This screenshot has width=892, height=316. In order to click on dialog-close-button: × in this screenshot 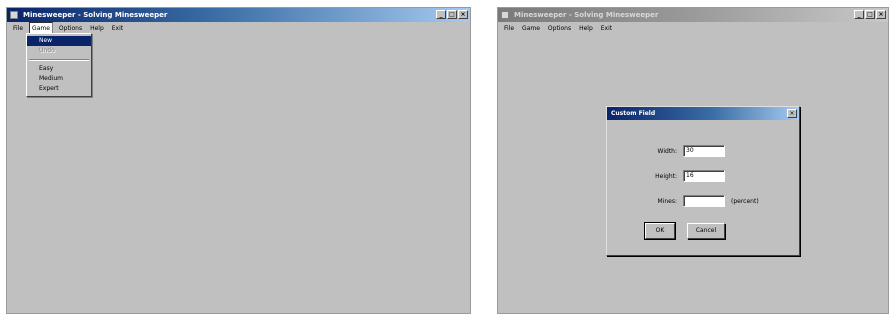, I will do `click(792, 113)`.